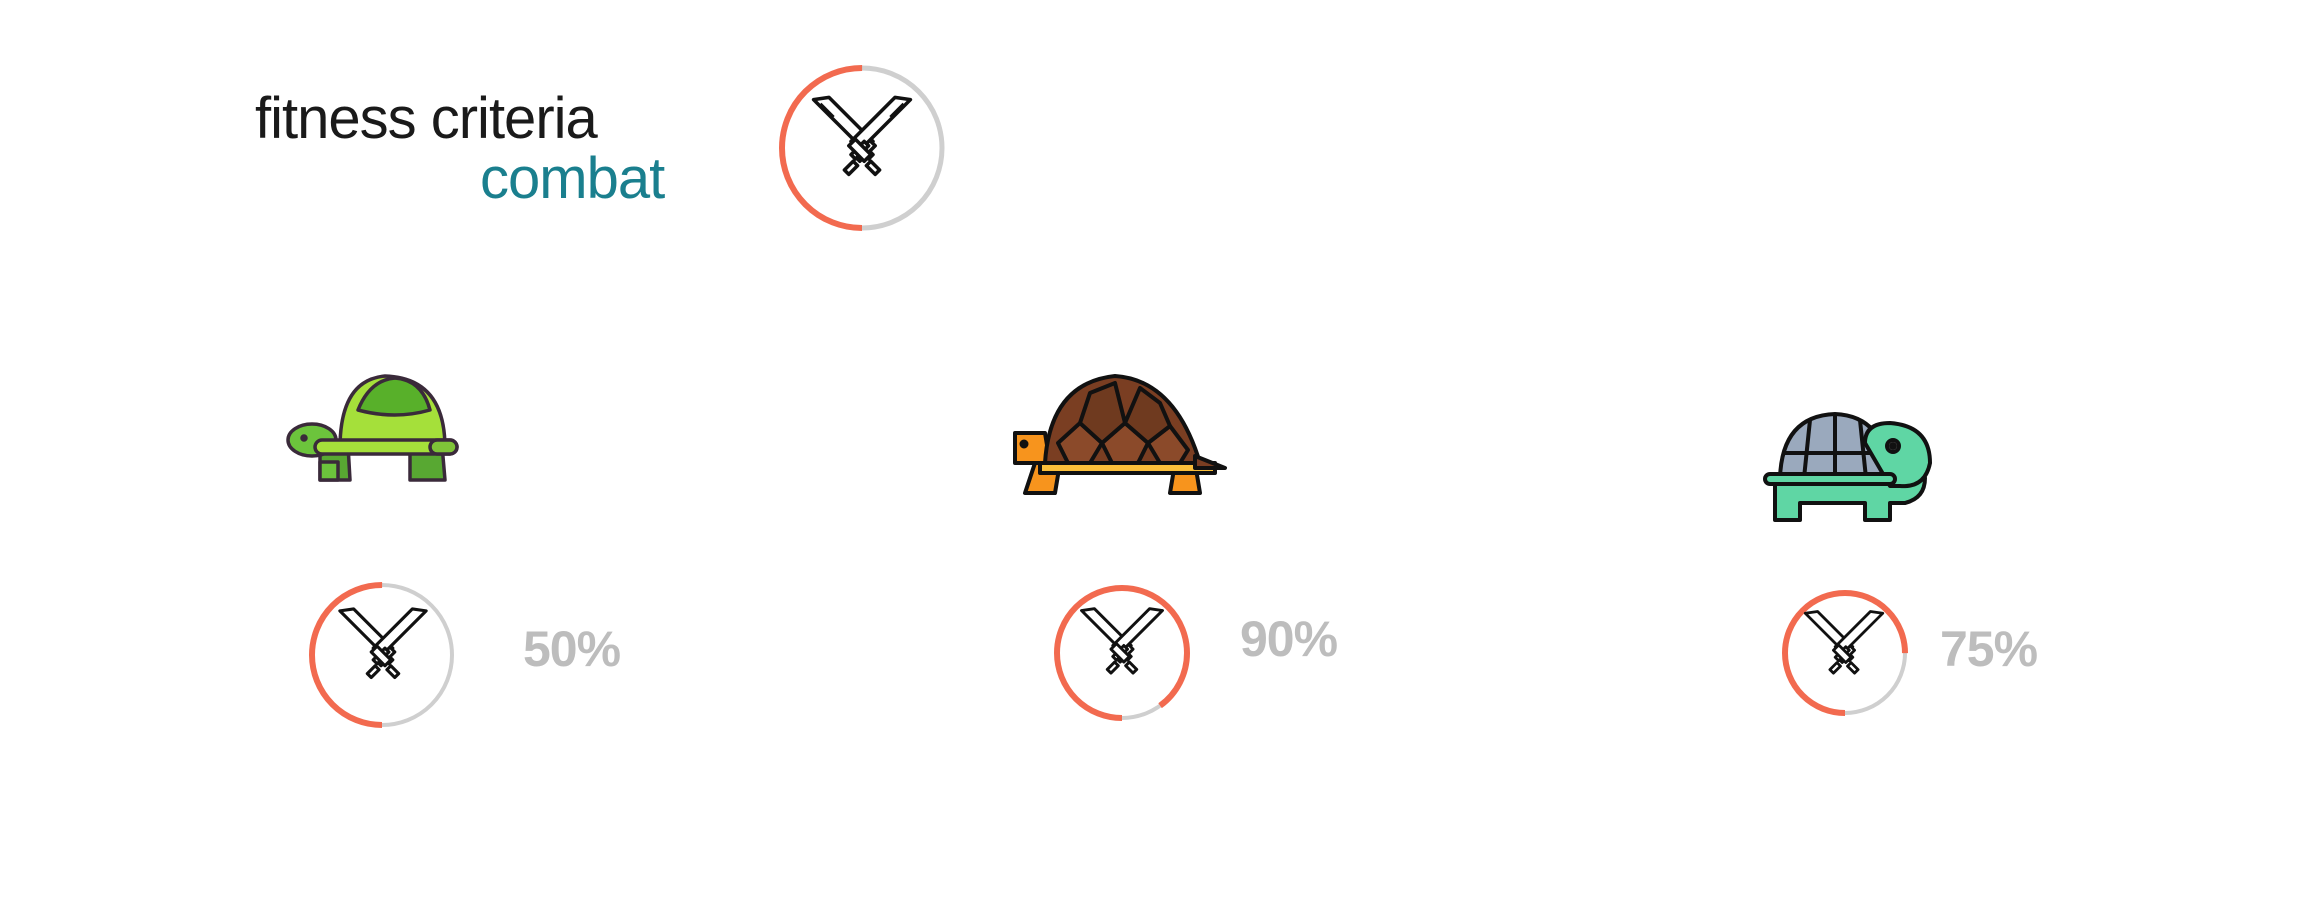 This screenshot has height=908, width=2298. Describe the element at coordinates (370, 432) in the screenshot. I see `green-turtle-icon` at that location.